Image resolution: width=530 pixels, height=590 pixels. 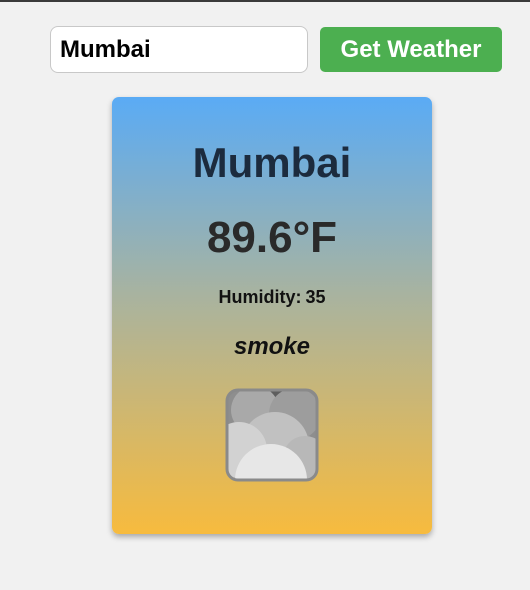 What do you see at coordinates (272, 237) in the screenshot?
I see `temperature: 89.6°F` at bounding box center [272, 237].